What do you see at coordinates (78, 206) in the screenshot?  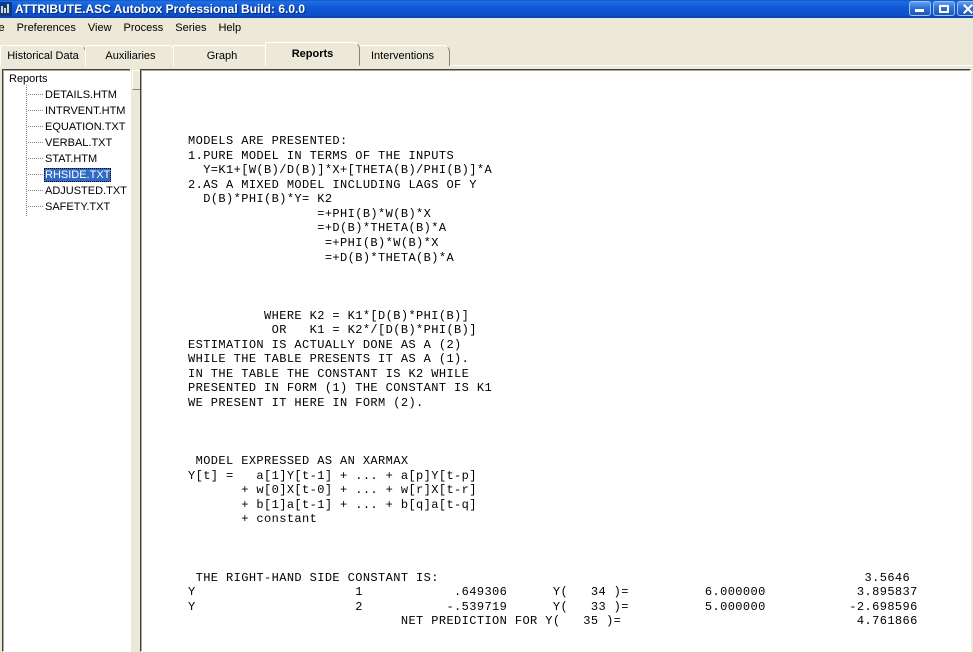 I see `tree-item-label: SAFETY.TXT` at bounding box center [78, 206].